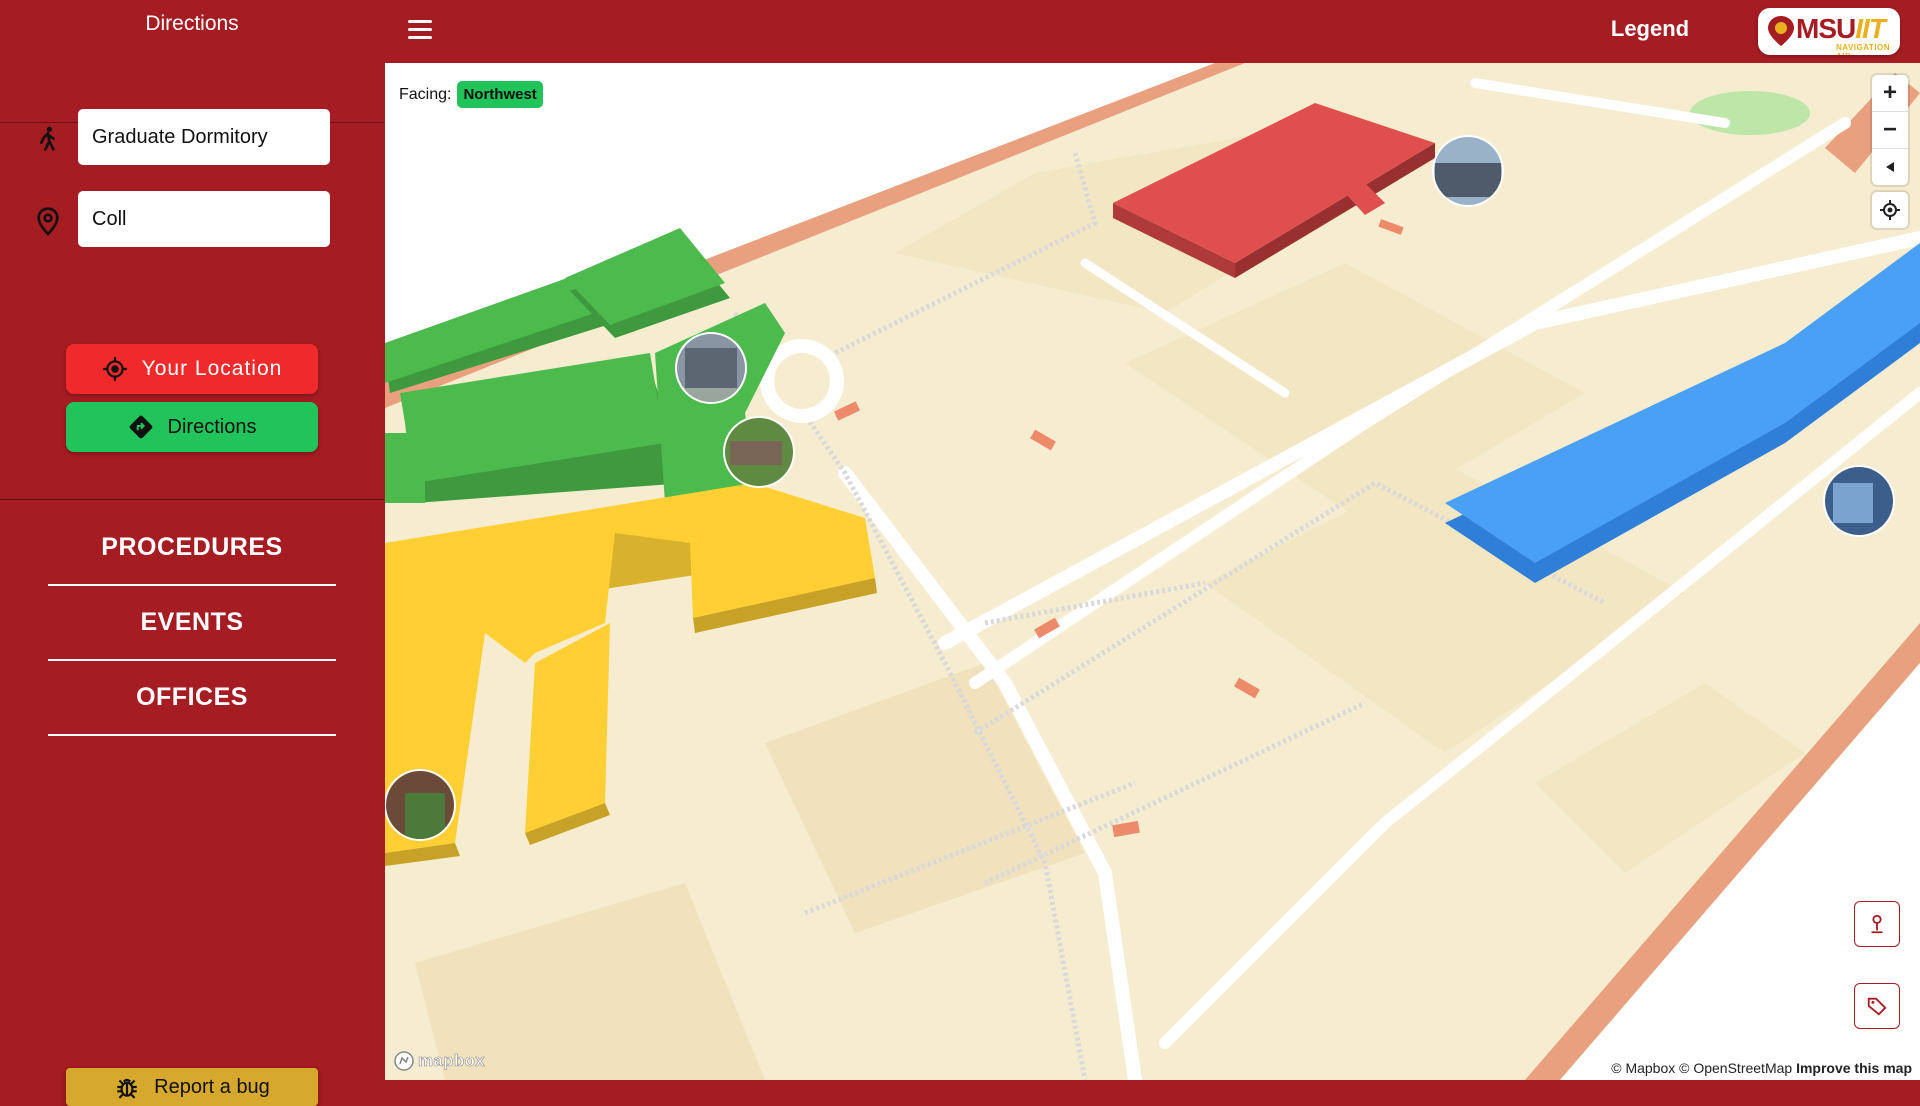 This screenshot has height=1106, width=1920. I want to click on facing-badge: Northwest, so click(500, 94).